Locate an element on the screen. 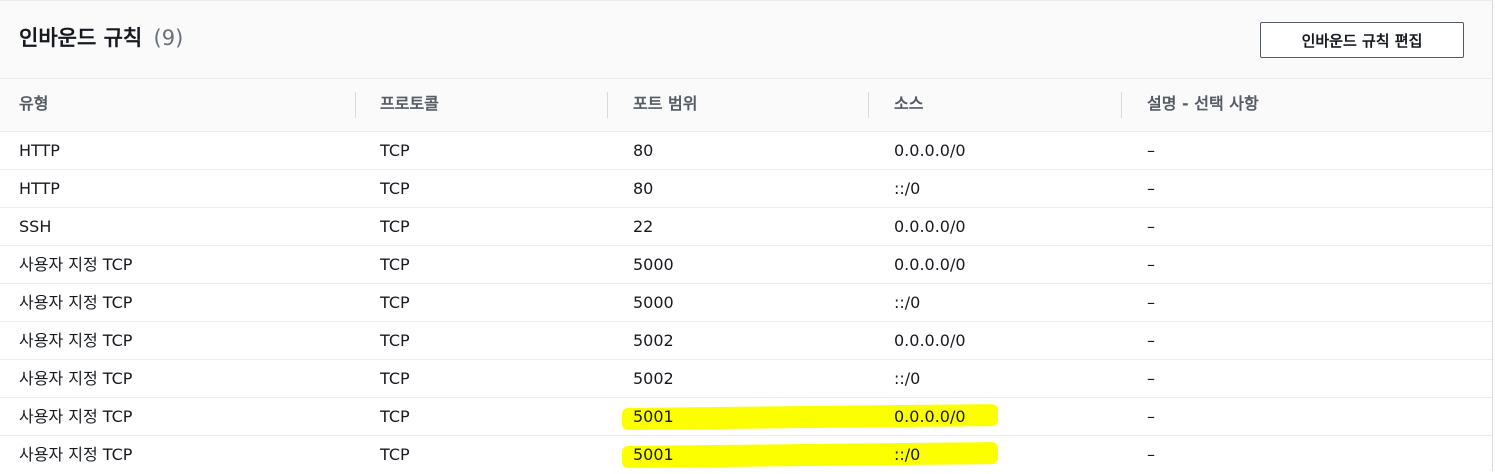 Image resolution: width=1495 pixels, height=474 pixels. rule-count: (9) is located at coordinates (168, 38).